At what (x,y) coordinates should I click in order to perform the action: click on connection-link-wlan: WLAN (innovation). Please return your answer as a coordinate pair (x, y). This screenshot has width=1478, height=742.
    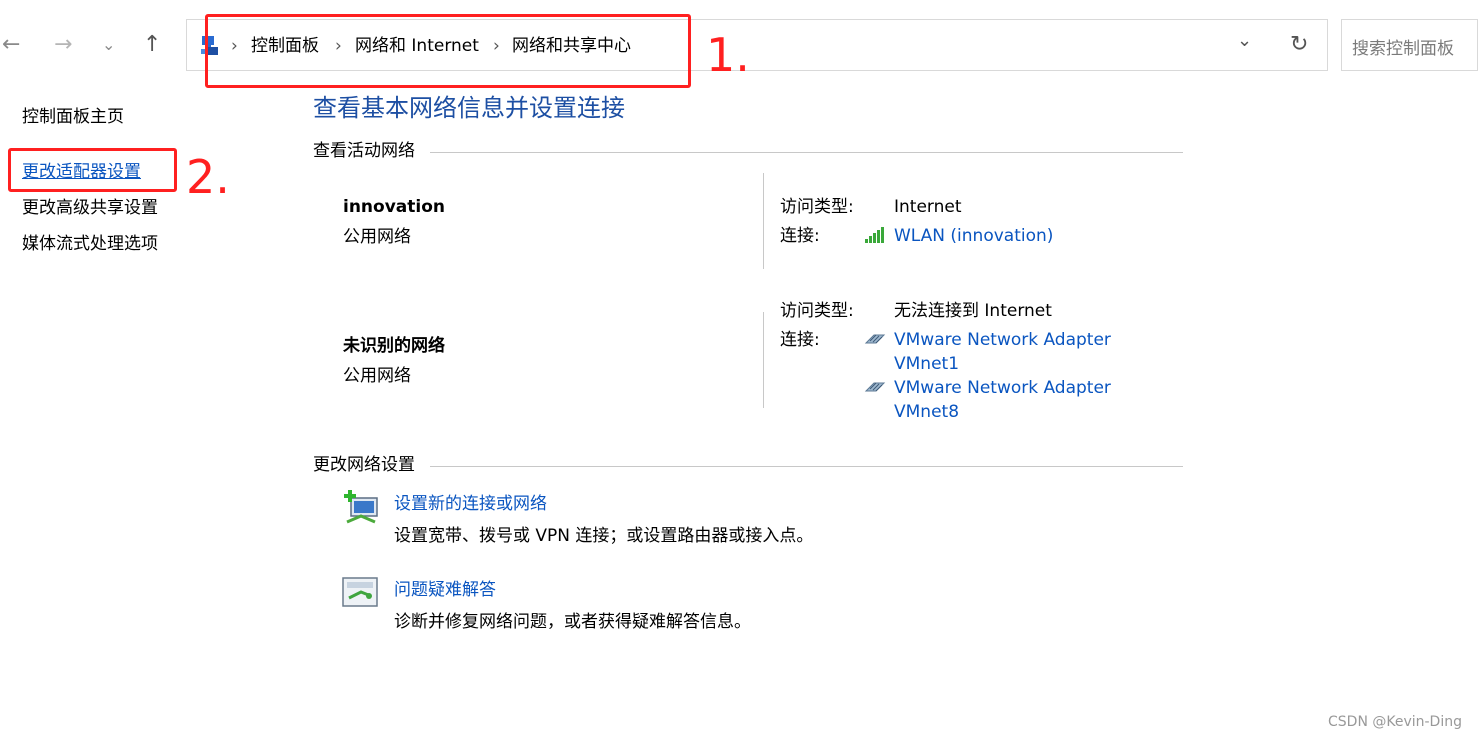
    Looking at the image, I should click on (973, 236).